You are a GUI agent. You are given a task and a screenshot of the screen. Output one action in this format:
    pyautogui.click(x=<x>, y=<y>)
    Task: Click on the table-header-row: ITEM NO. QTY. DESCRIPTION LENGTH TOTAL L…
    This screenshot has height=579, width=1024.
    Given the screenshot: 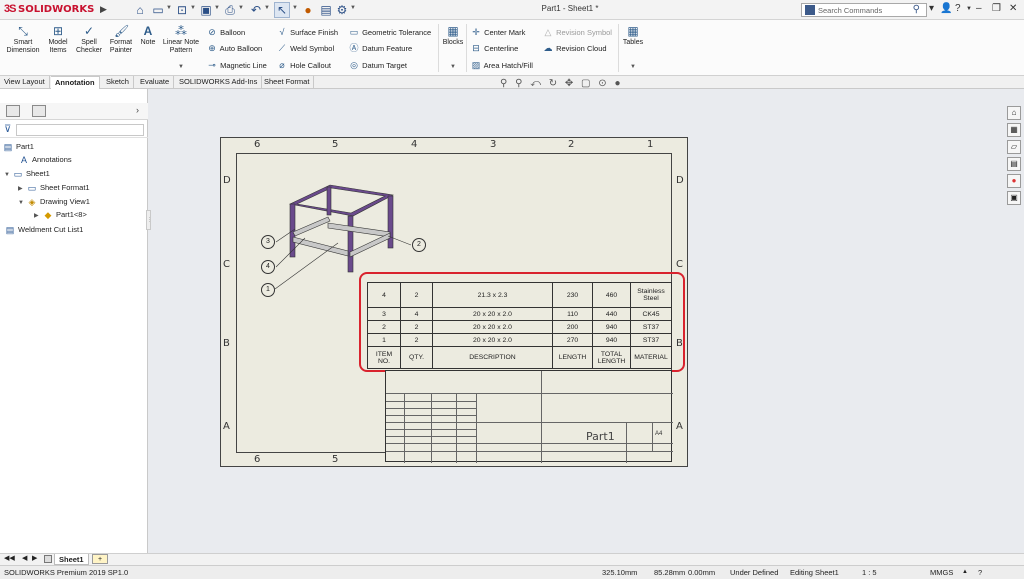 What is the action you would take?
    pyautogui.click(x=519, y=357)
    